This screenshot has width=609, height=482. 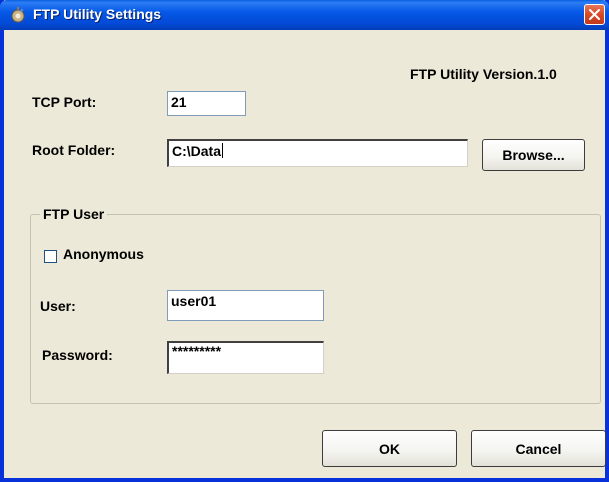 What do you see at coordinates (245, 357) in the screenshot?
I see `password-input: *********` at bounding box center [245, 357].